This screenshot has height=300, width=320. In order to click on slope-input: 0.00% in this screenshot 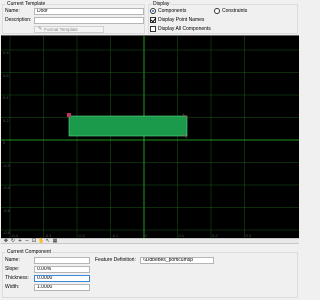, I will do `click(62, 269)`.